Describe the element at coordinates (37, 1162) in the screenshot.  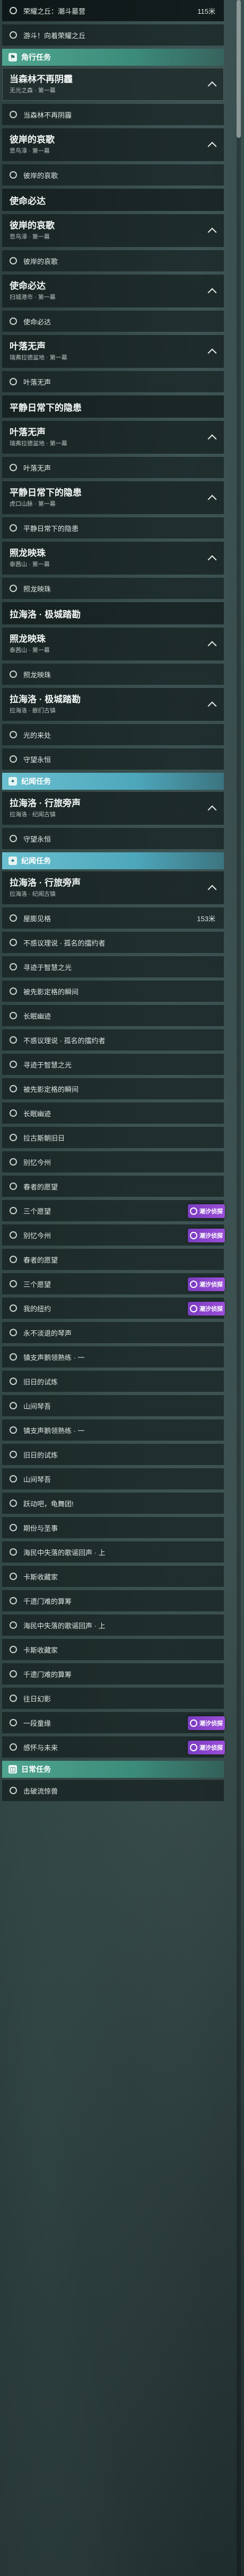
I see `objective-label: 别忆今州` at that location.